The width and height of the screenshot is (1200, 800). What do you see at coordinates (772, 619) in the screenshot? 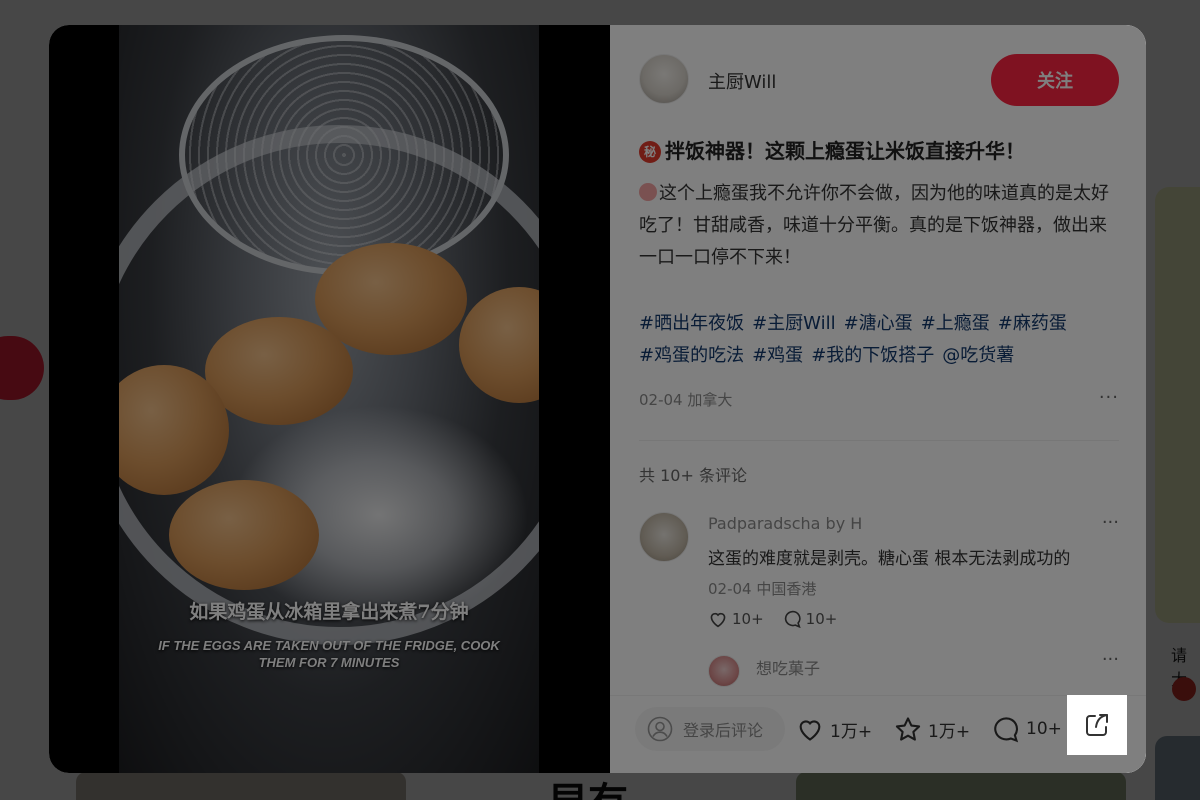
I see `comment-actions: 10+ 10+` at bounding box center [772, 619].